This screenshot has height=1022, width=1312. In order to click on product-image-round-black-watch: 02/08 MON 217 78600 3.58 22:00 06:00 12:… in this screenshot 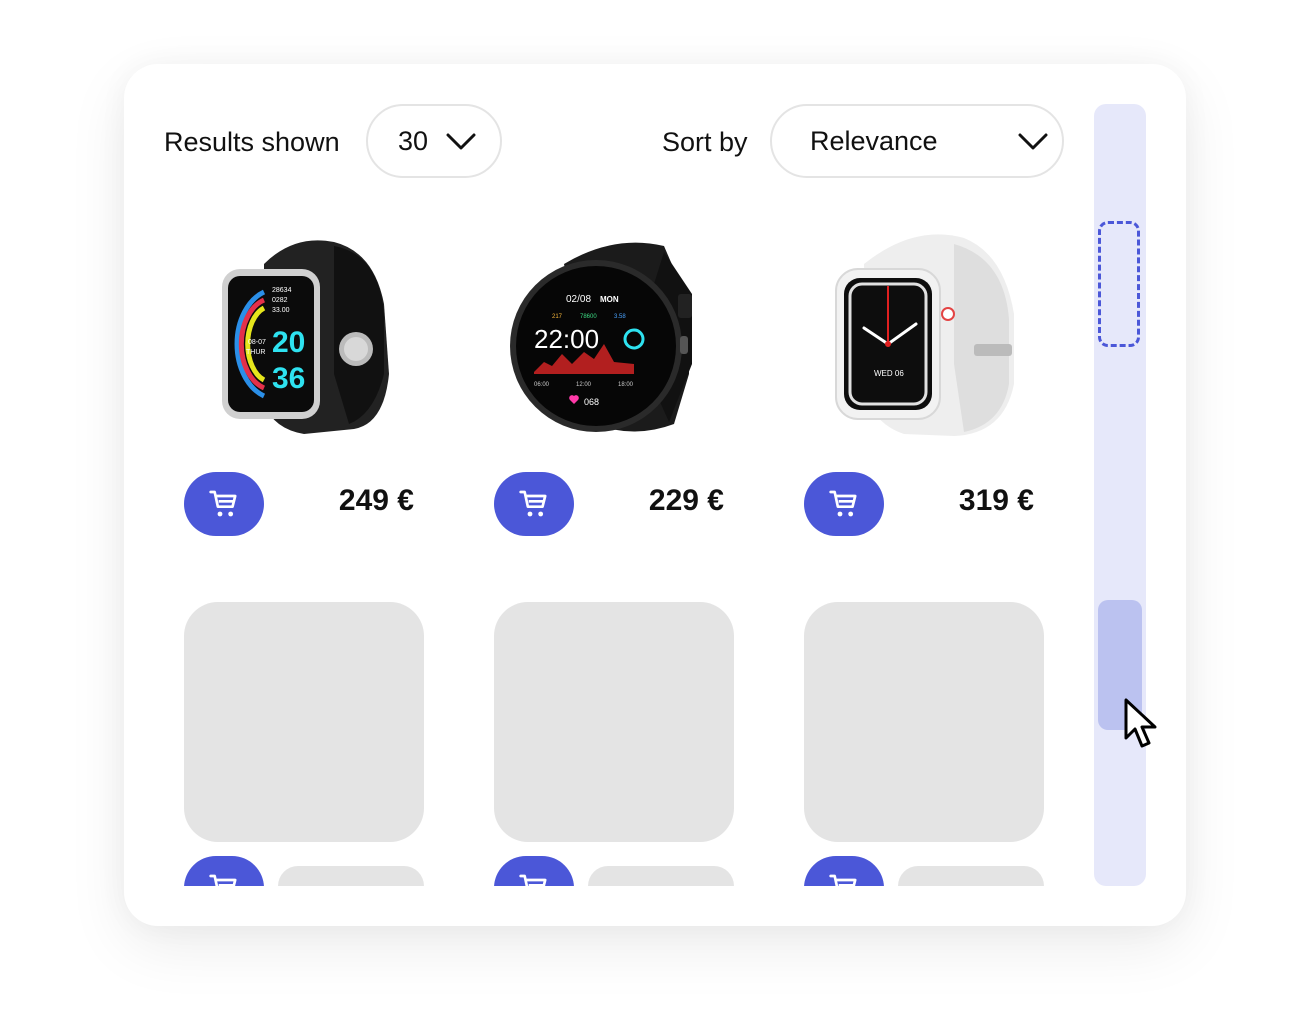, I will do `click(601, 337)`.